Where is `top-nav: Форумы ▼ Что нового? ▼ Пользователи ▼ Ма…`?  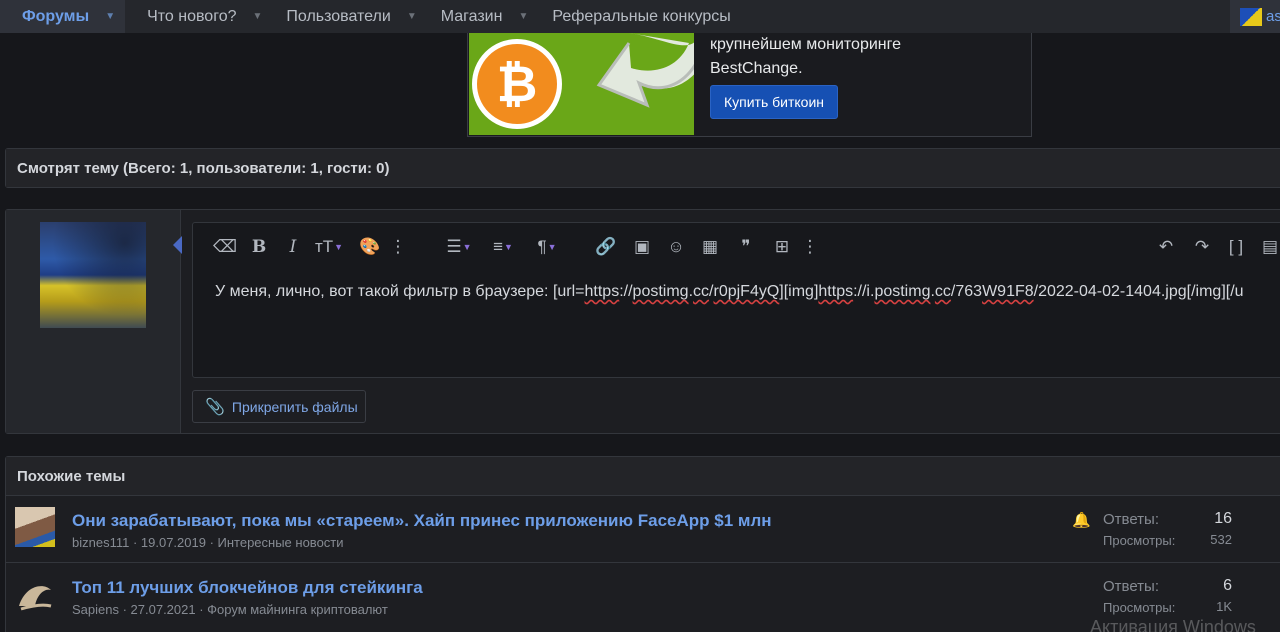 top-nav: Форумы ▼ Что нового? ▼ Пользователи ▼ Ма… is located at coordinates (640, 16).